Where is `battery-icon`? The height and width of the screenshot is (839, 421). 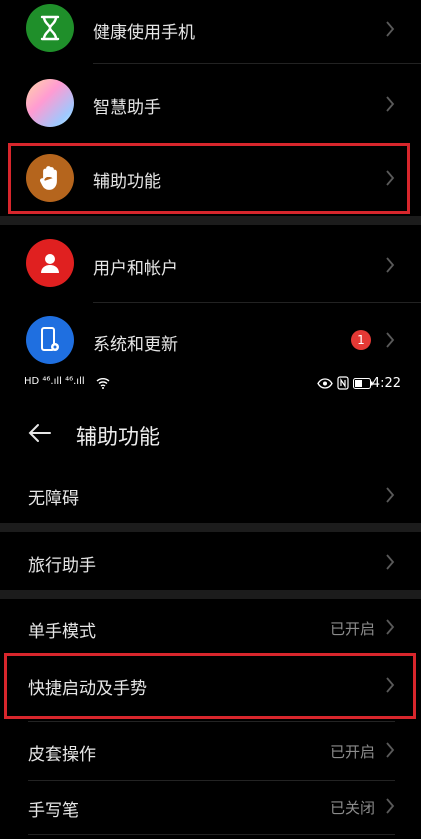
battery-icon is located at coordinates (363, 383).